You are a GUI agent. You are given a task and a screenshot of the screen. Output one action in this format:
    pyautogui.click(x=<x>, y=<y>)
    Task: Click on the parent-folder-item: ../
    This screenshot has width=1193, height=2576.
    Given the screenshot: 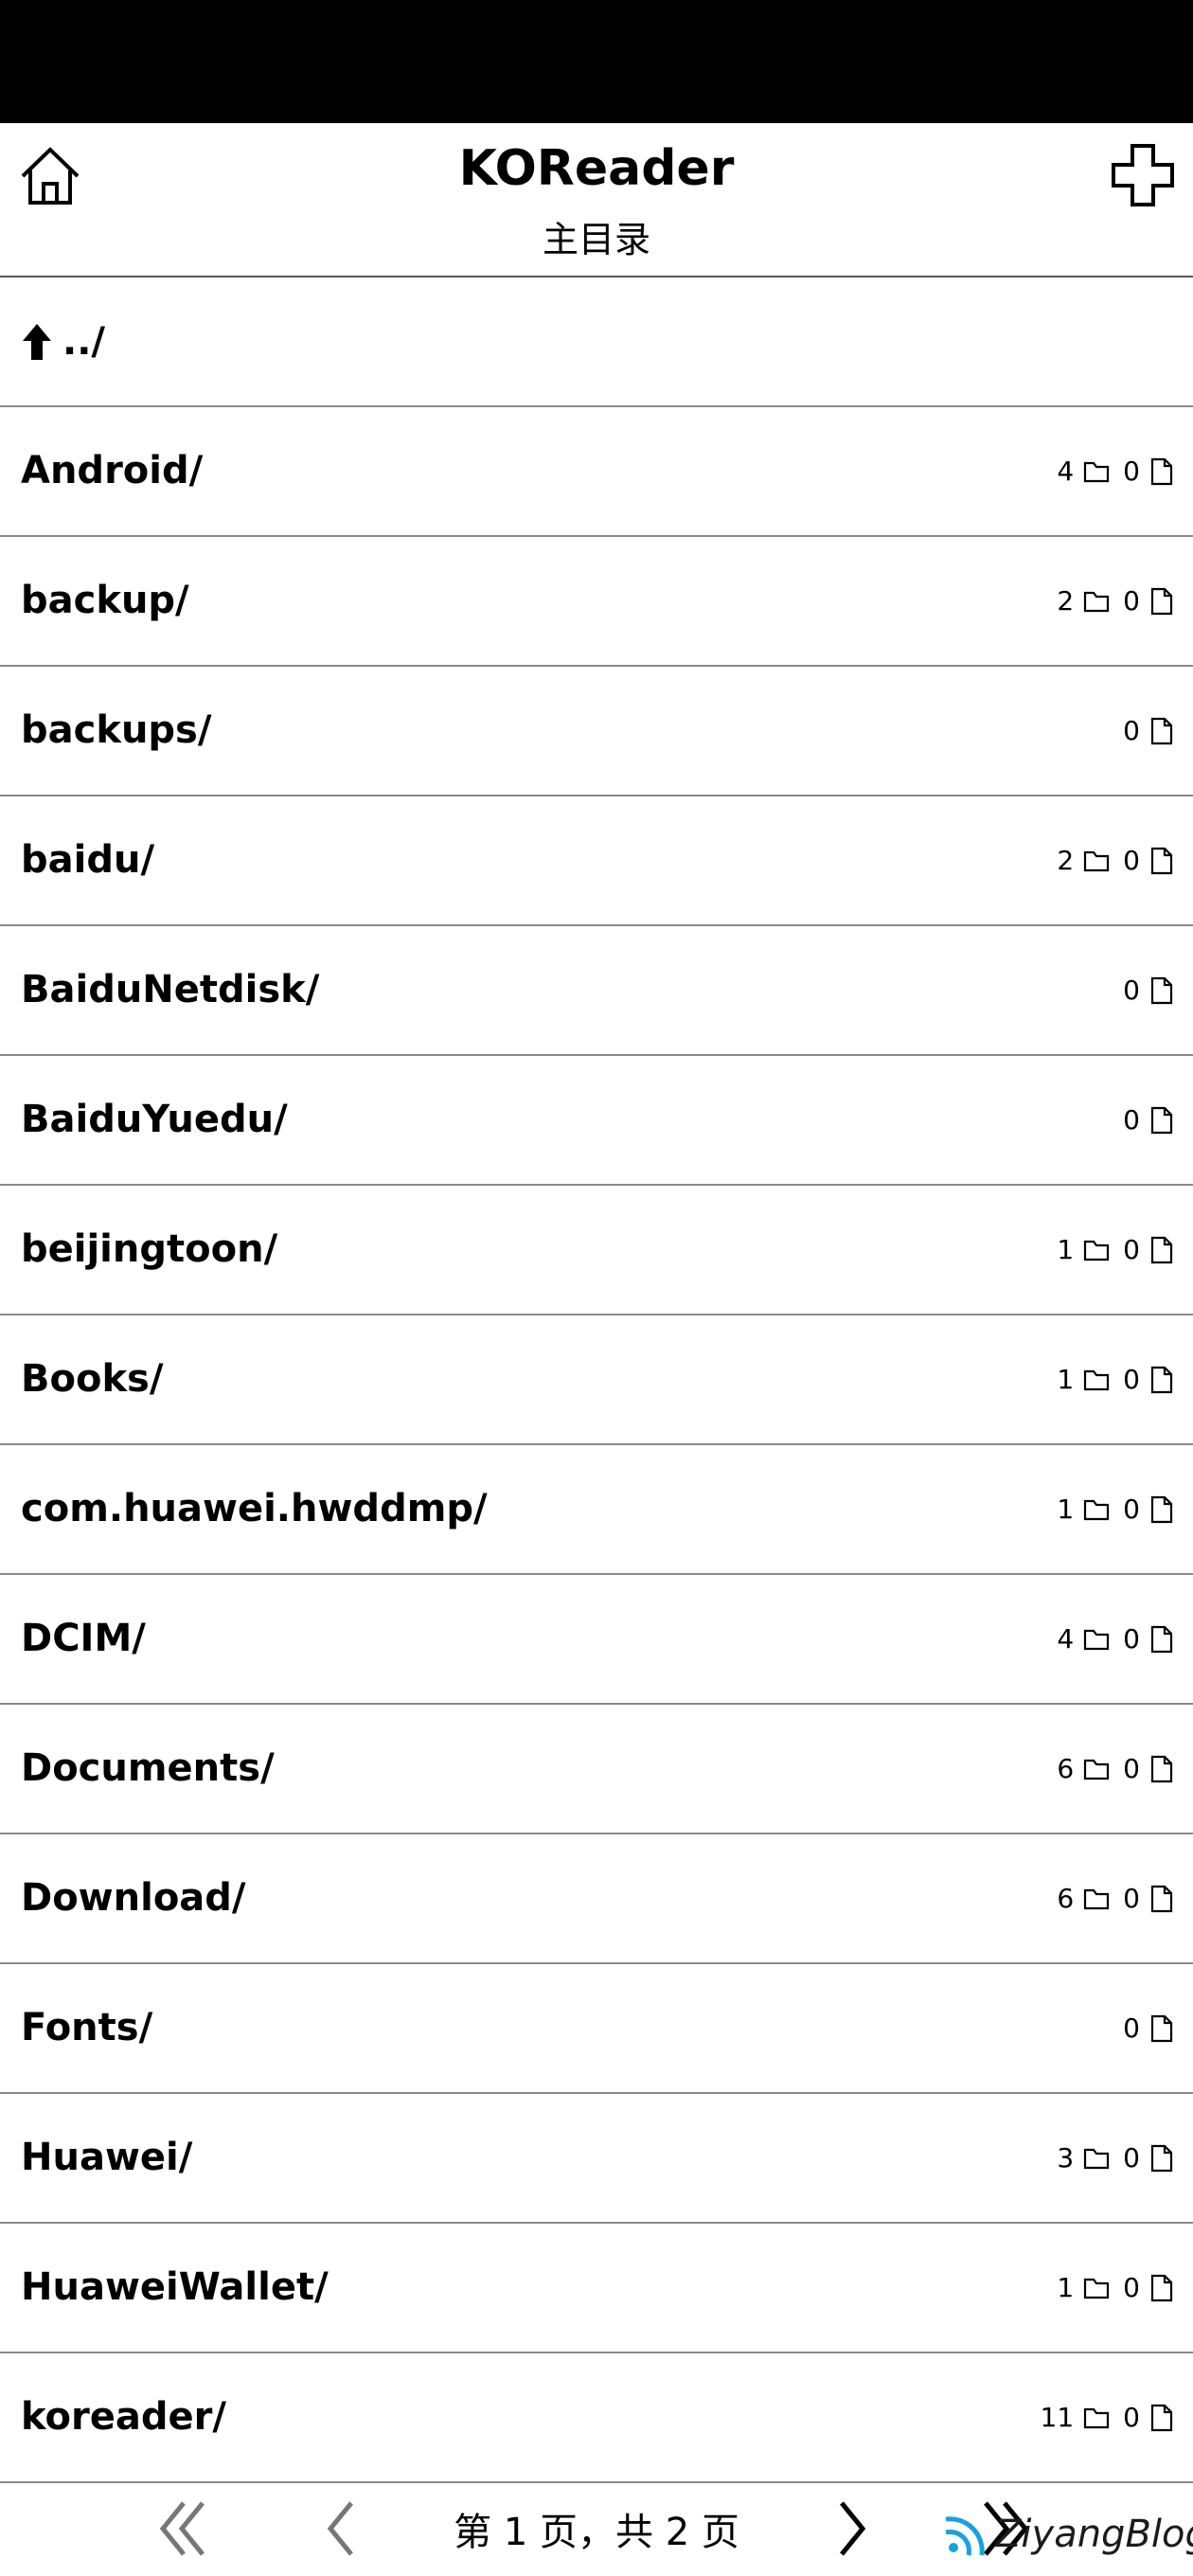 What is the action you would take?
    pyautogui.click(x=596, y=342)
    